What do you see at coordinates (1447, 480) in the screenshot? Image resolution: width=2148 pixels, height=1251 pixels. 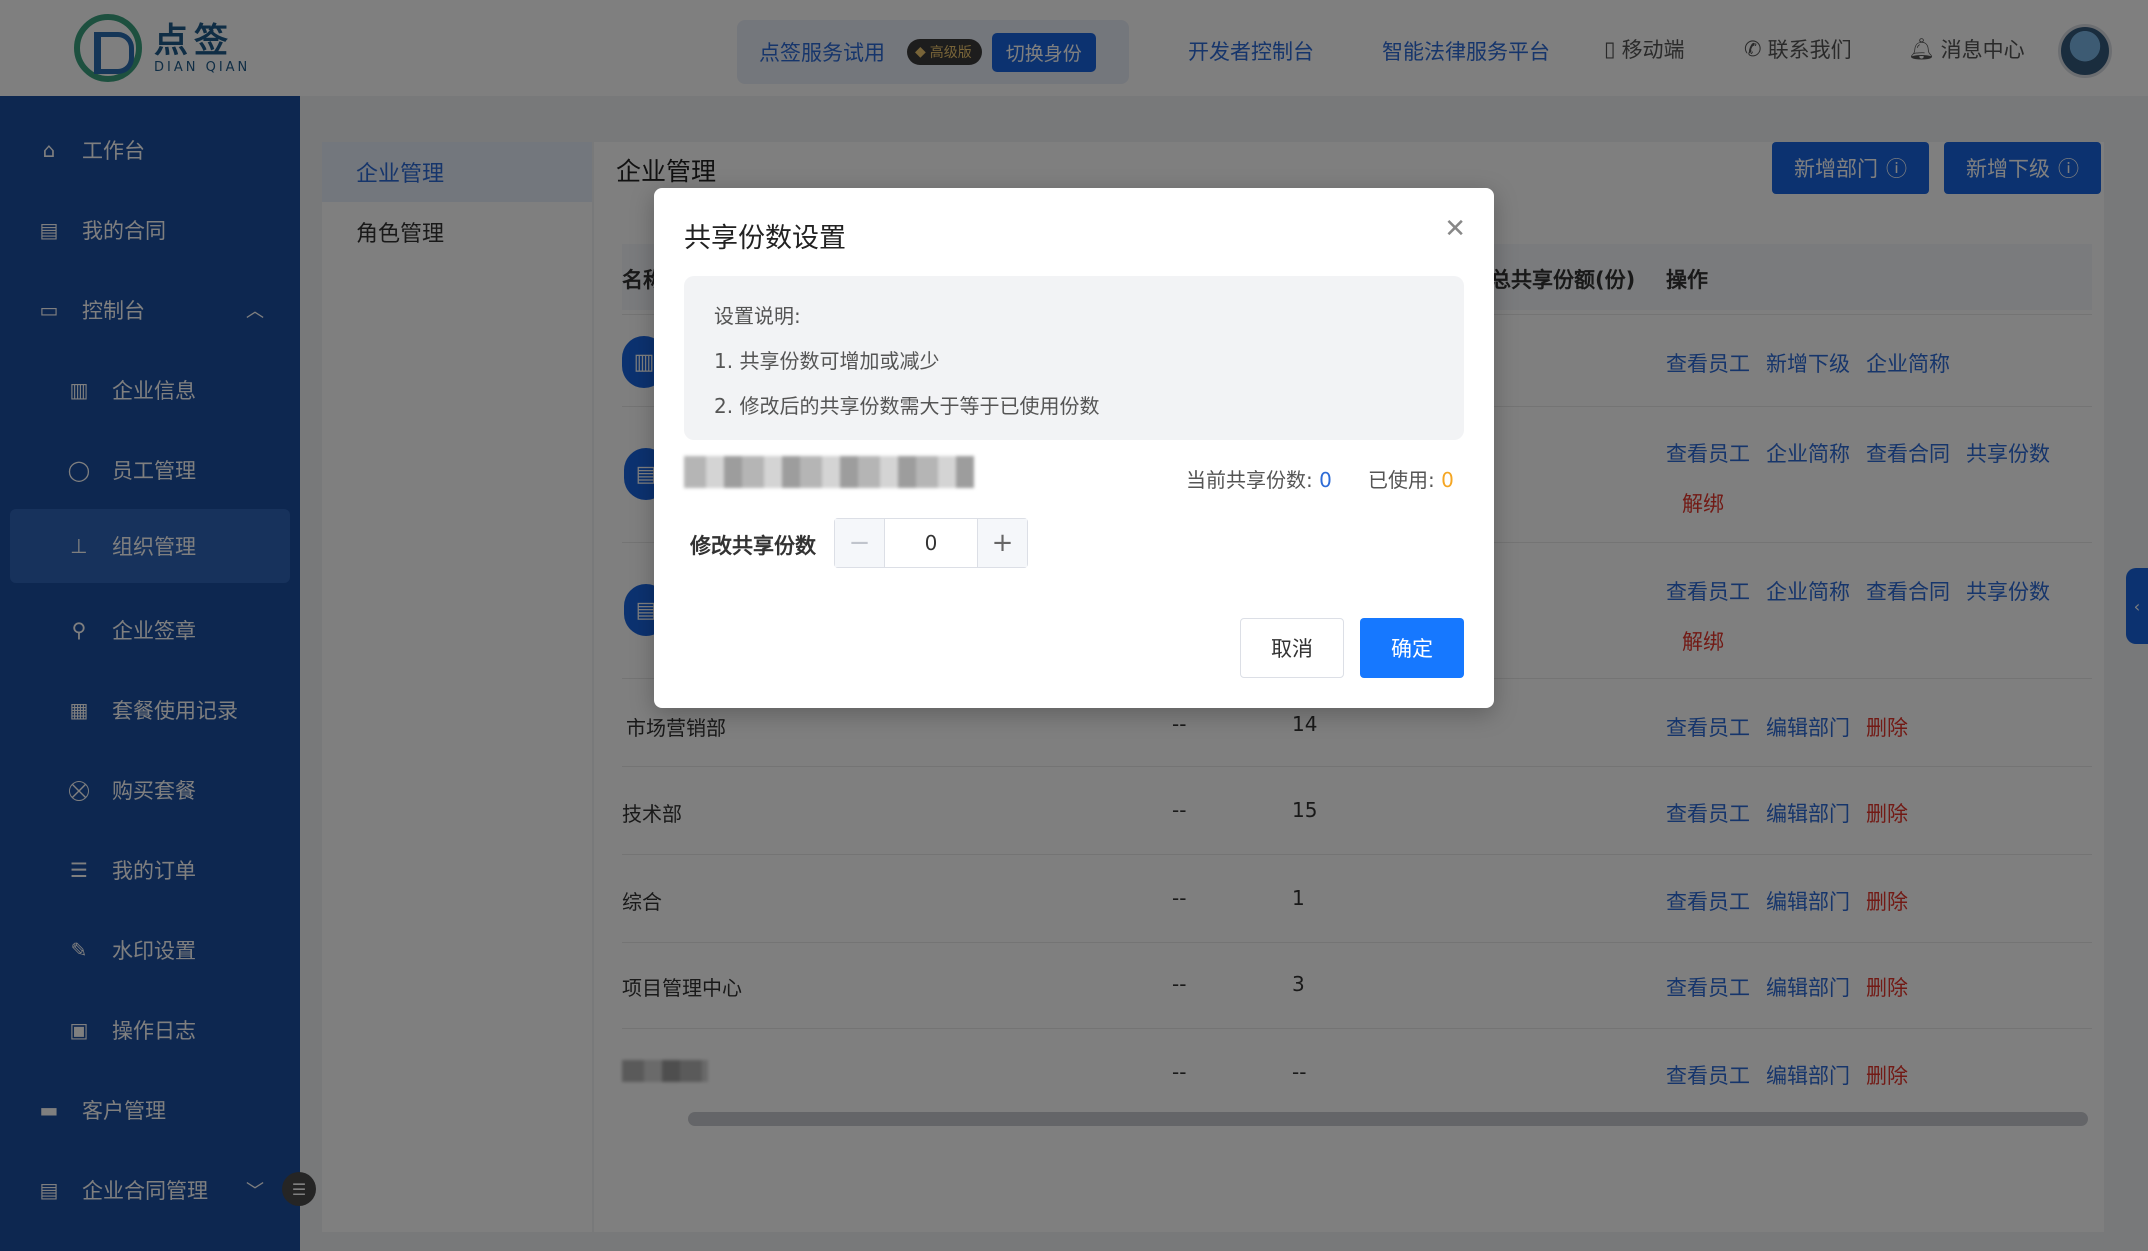 I see `used-share-value: 0` at bounding box center [1447, 480].